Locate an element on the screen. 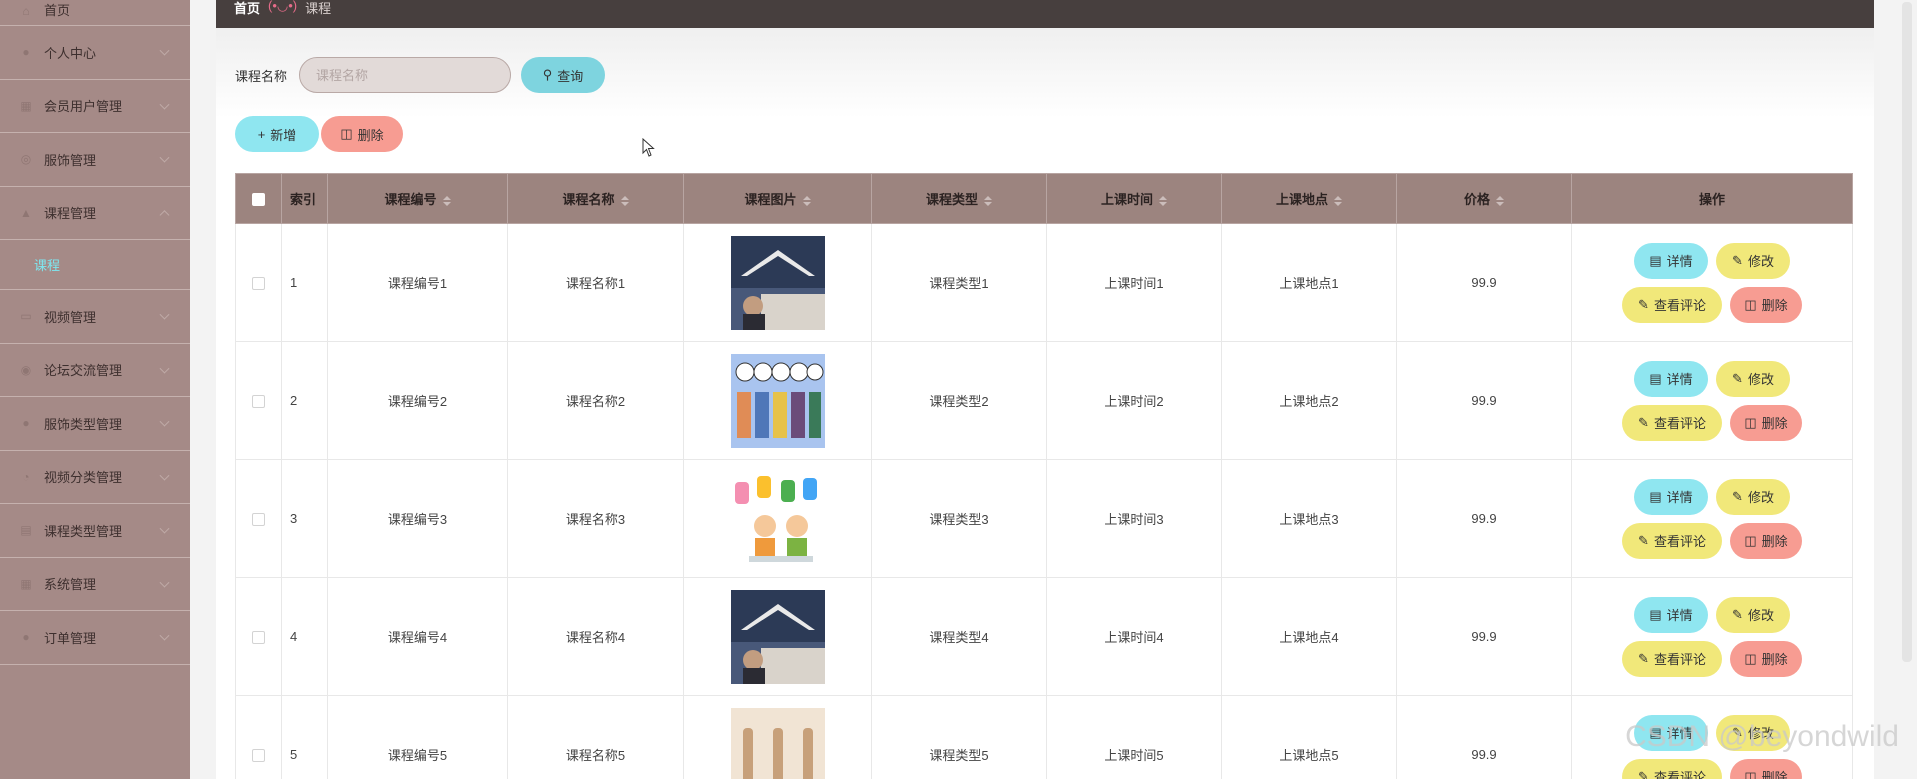 Image resolution: width=1917 pixels, height=779 pixels. detail-button-label: 详情 is located at coordinates (1679, 497).